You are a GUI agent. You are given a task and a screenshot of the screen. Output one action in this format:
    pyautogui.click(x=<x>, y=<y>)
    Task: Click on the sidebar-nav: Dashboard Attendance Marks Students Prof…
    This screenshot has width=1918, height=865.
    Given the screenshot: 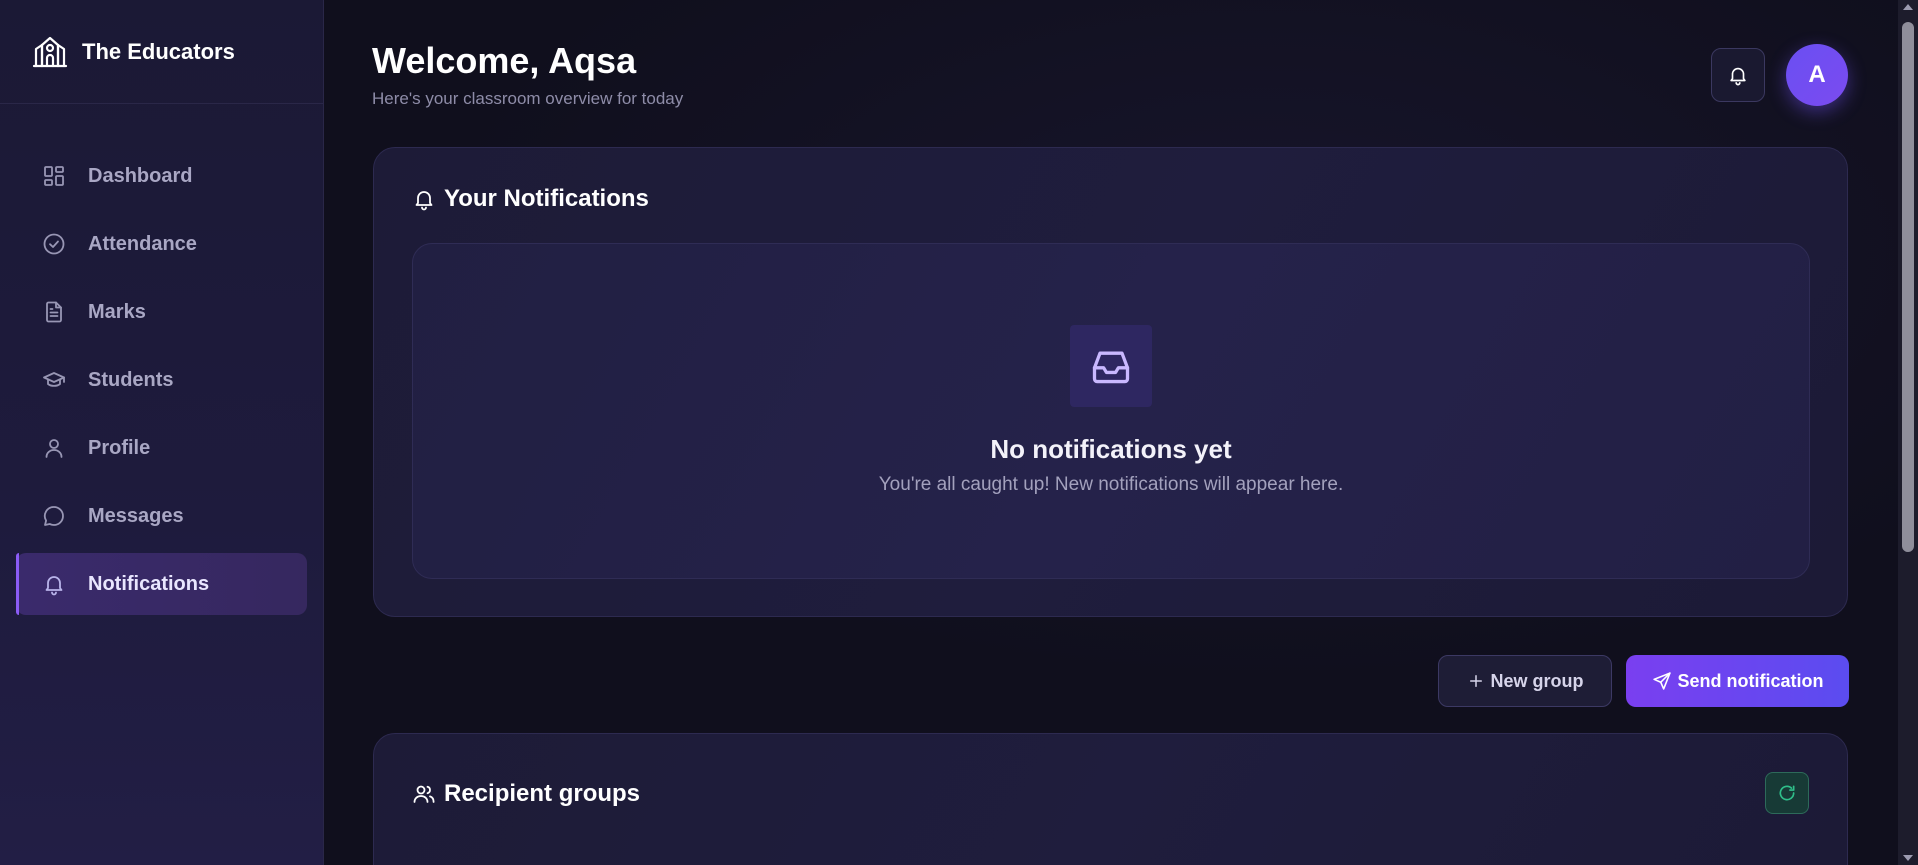 What is the action you would take?
    pyautogui.click(x=161, y=383)
    